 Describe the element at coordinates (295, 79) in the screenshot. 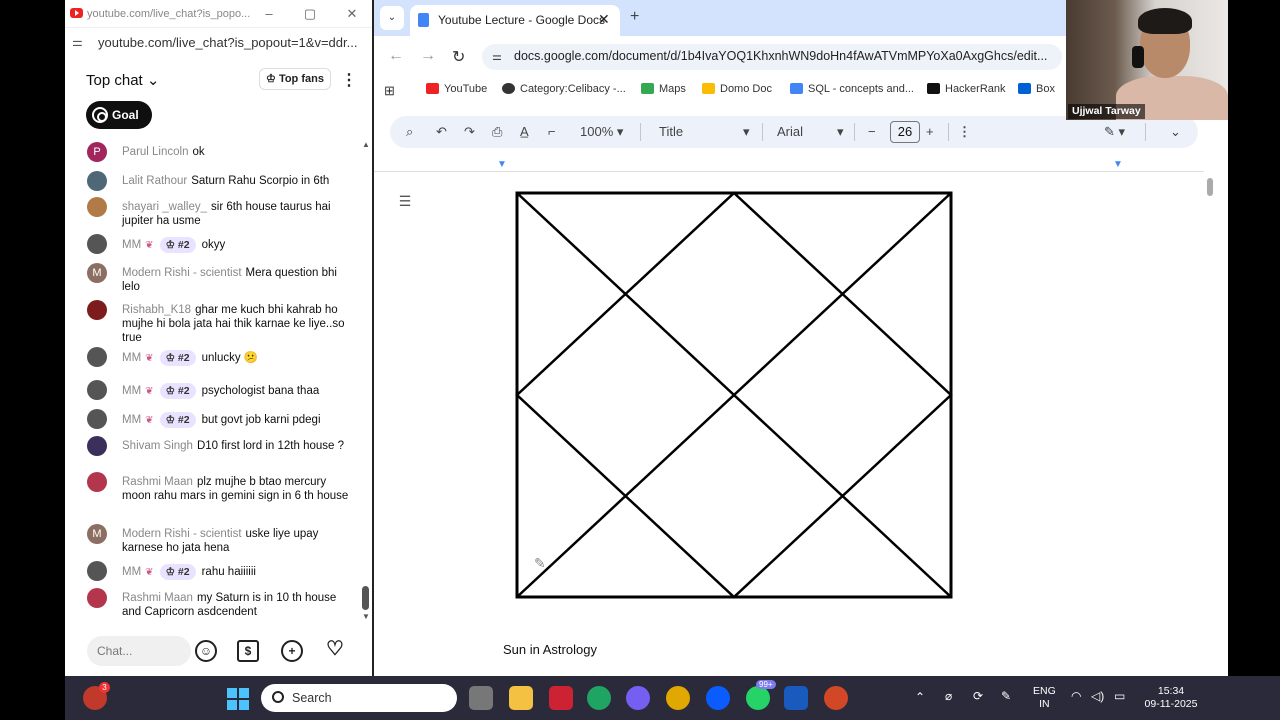

I see `top-fans-button: ♔ Top fans` at that location.